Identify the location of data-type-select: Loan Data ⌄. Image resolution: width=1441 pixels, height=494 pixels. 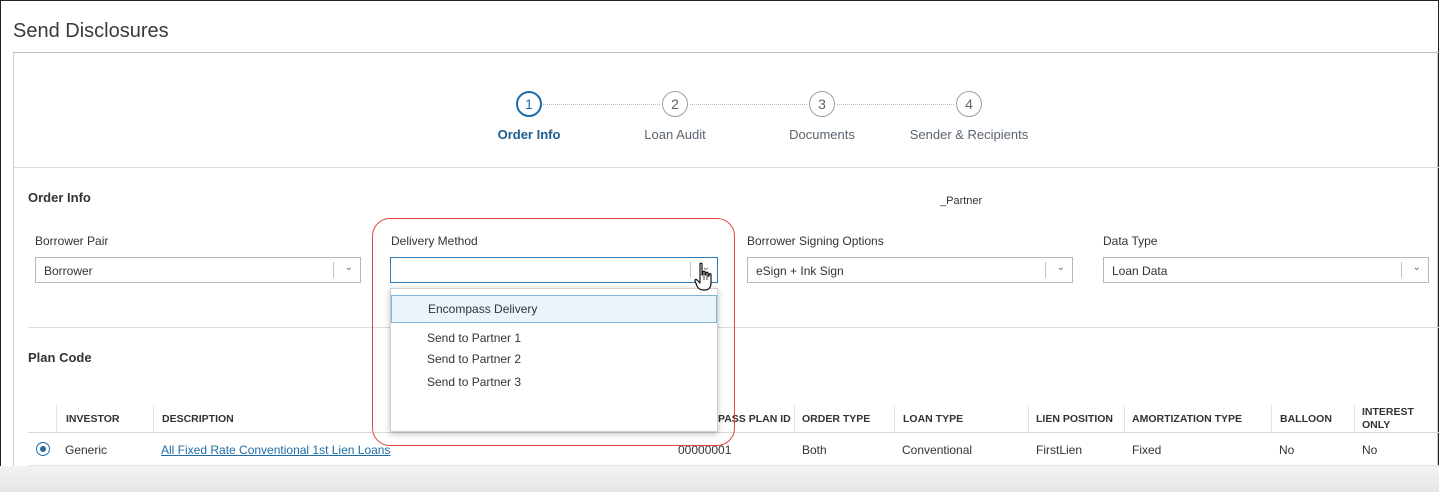
(1266, 270).